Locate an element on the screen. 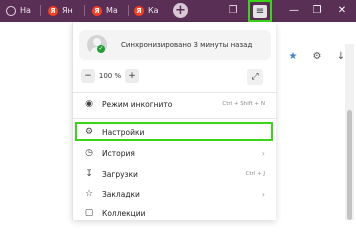  tab-4-label: Ка is located at coordinates (153, 10).